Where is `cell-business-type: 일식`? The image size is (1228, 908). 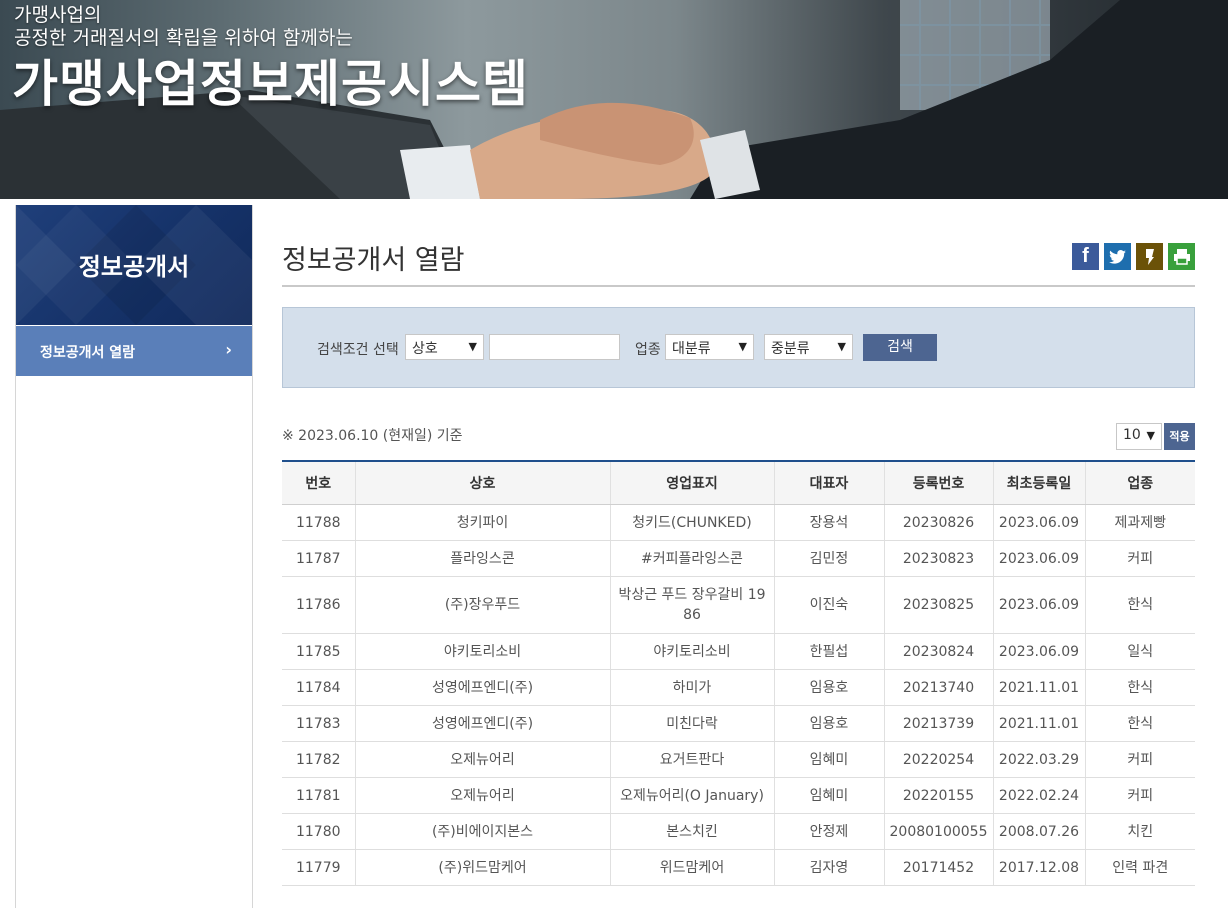 cell-business-type: 일식 is located at coordinates (1139, 651).